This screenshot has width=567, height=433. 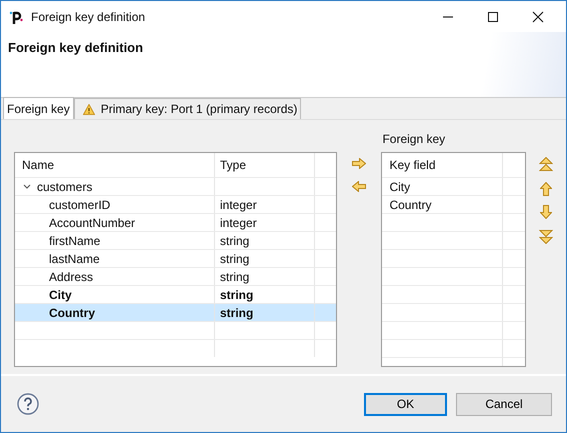 What do you see at coordinates (92, 223) in the screenshot?
I see `field-name: AccountNumber` at bounding box center [92, 223].